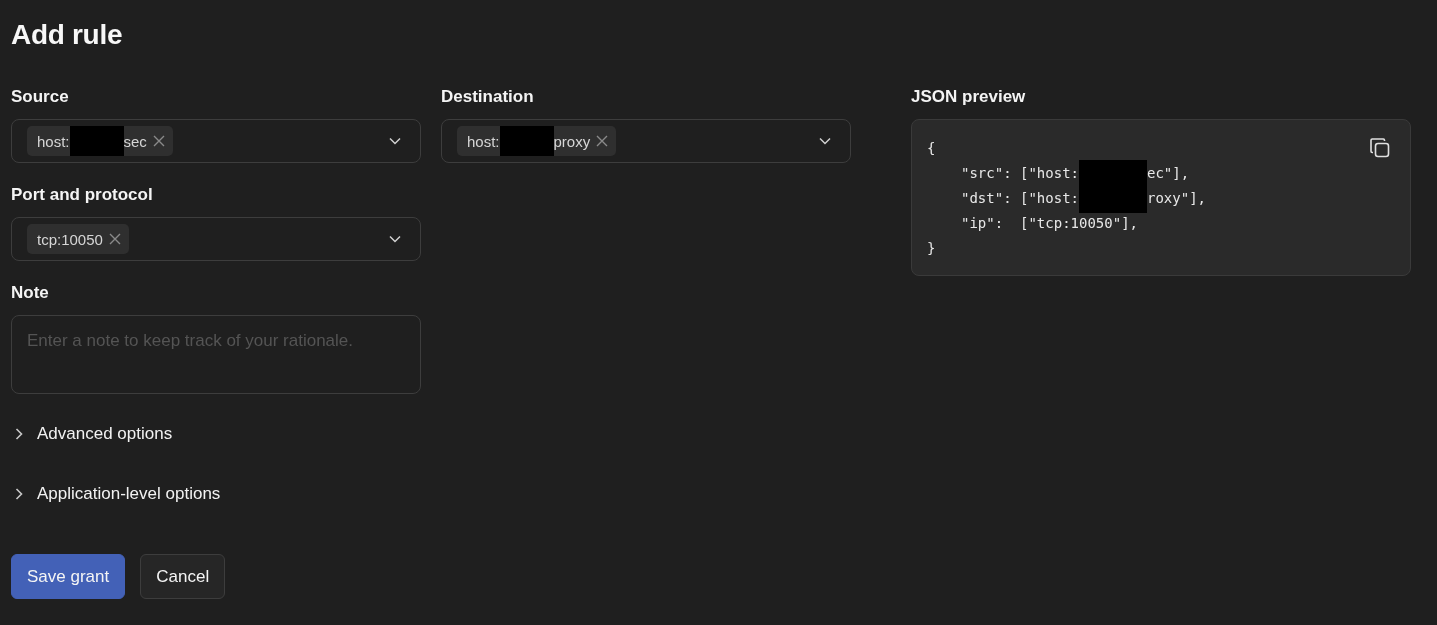 The height and width of the screenshot is (625, 1437). I want to click on field-label: Destination, so click(487, 97).